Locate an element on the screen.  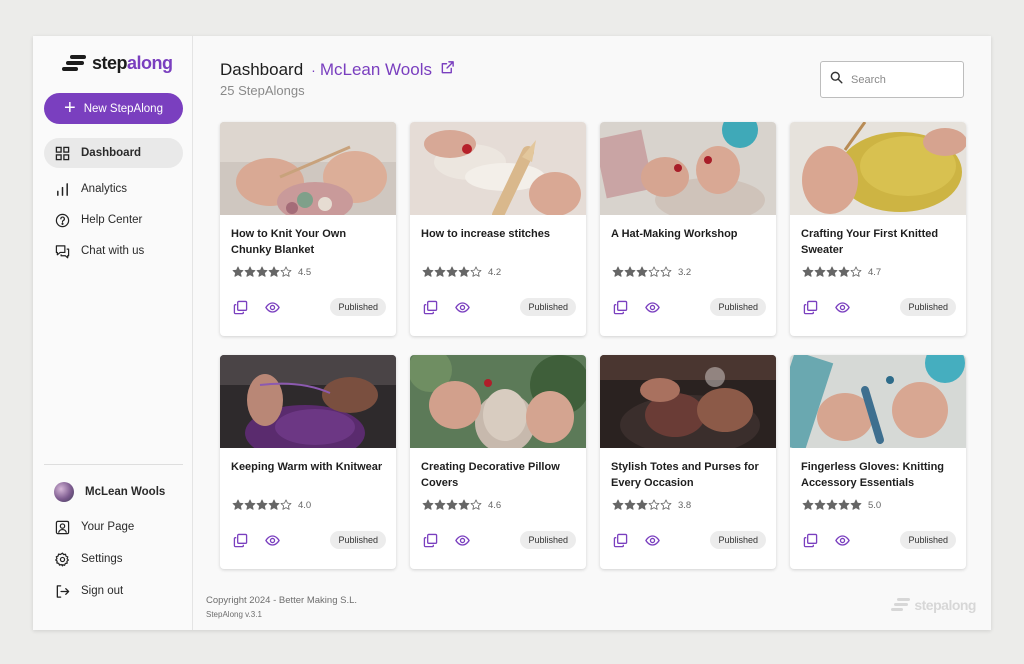
rating-value: 4.7 is located at coordinates (875, 272).